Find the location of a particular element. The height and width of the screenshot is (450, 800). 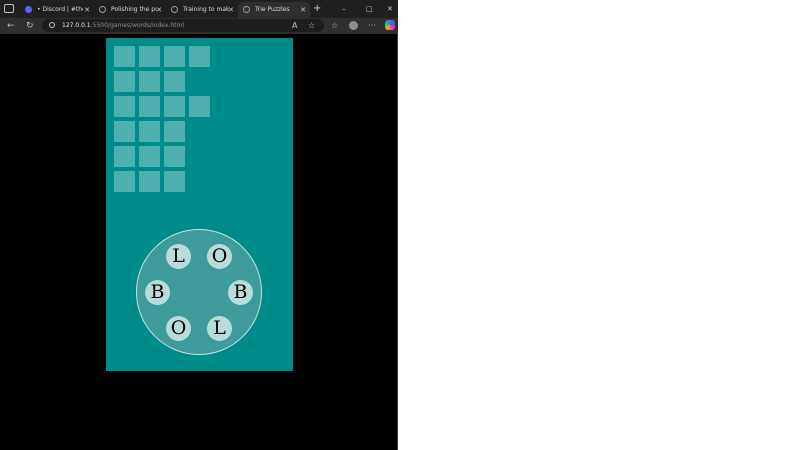

maximize-button: □ is located at coordinates (369, 9).